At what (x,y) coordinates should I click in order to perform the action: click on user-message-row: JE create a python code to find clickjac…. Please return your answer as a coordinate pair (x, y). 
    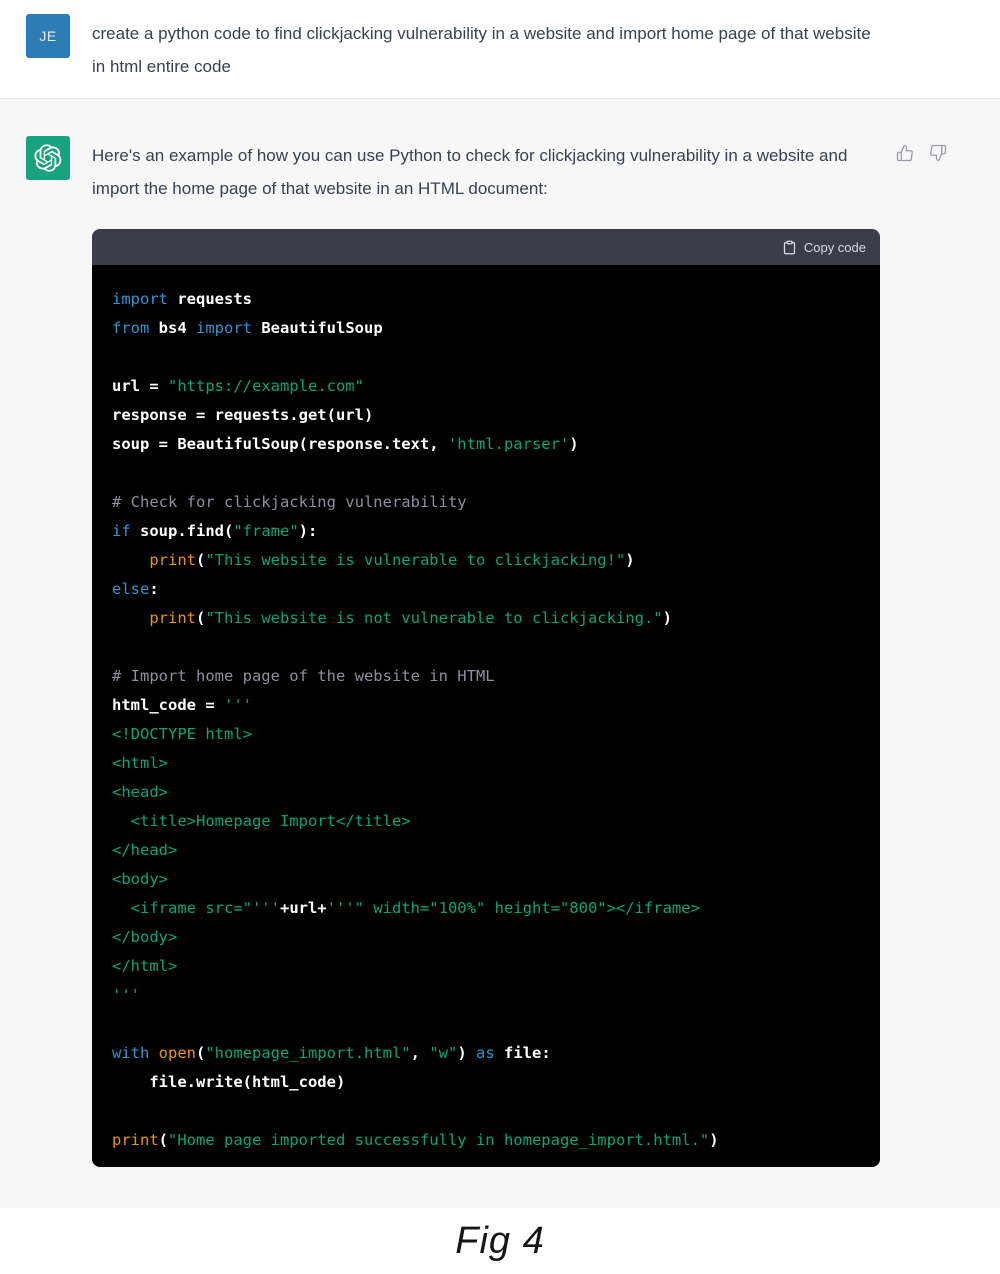
    Looking at the image, I should click on (500, 49).